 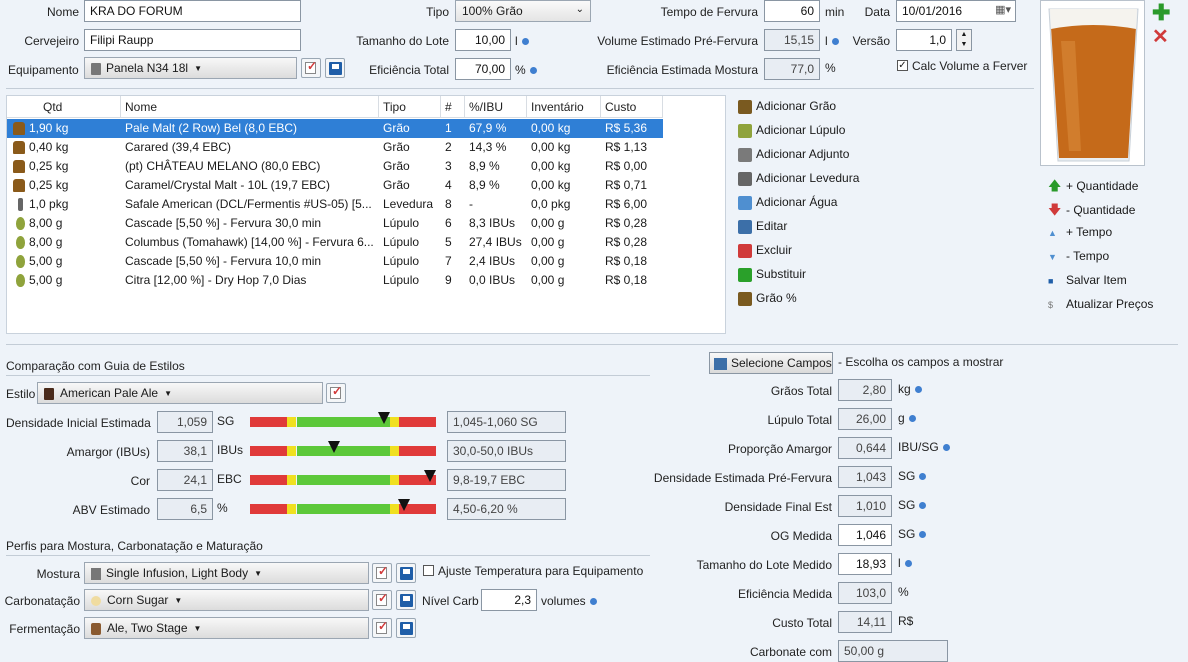 I want to click on fermentacao-select: Ale, Two Stage ▼, so click(x=226, y=628).